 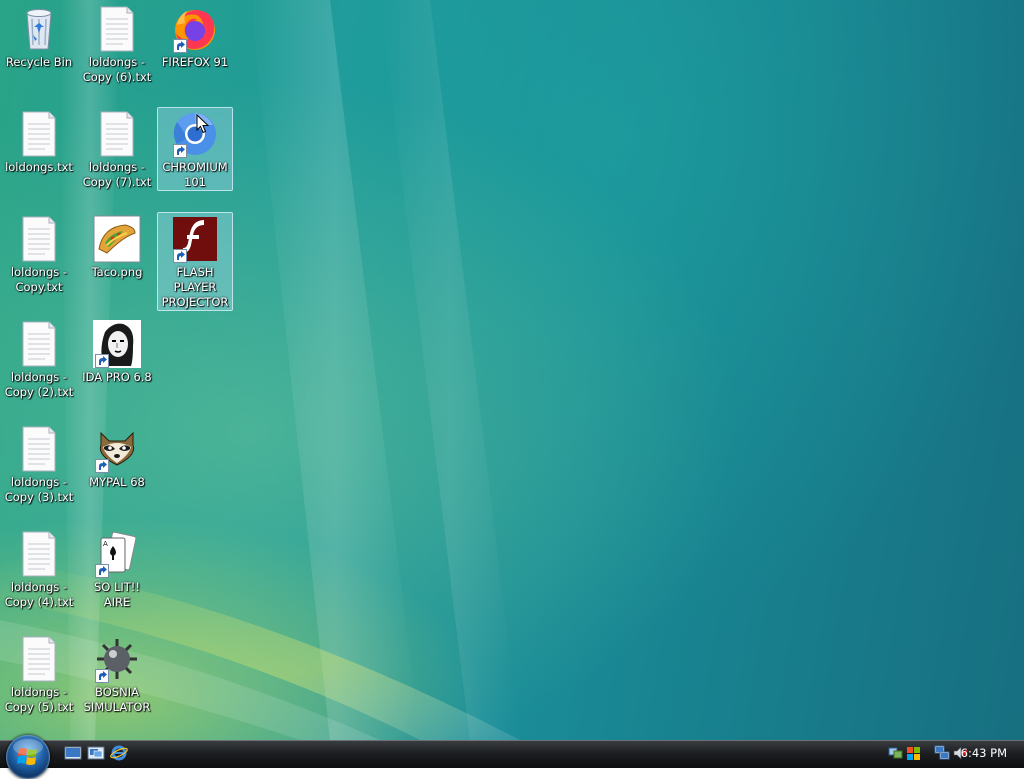 I want to click on show-desktop-icon, so click(x=73, y=753).